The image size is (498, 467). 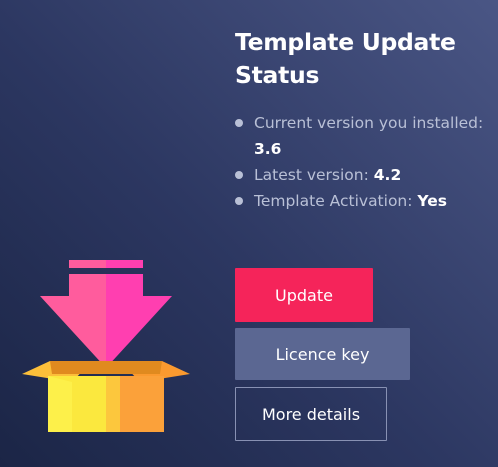 What do you see at coordinates (268, 149) in the screenshot?
I see `current-version-value: 3.6` at bounding box center [268, 149].